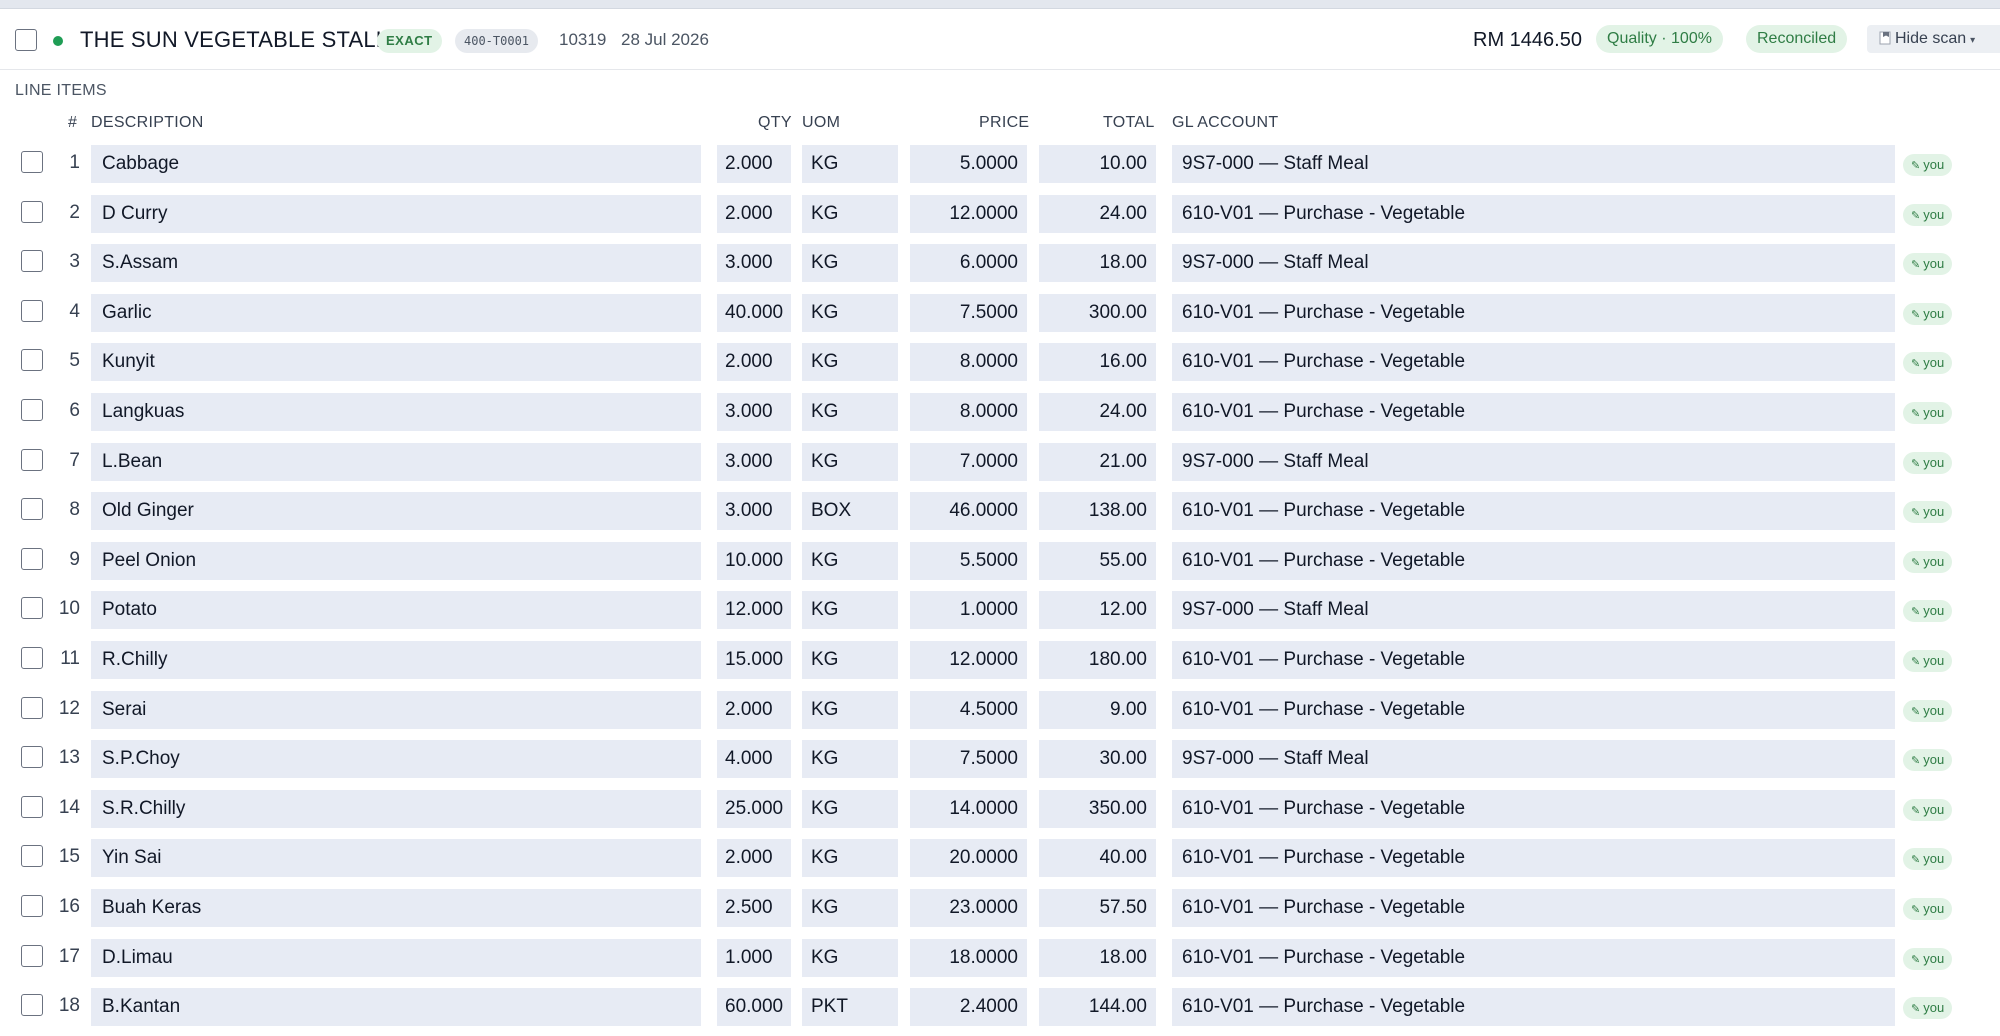 This screenshot has height=1036, width=2000. I want to click on price-input: 23.0000, so click(968, 907).